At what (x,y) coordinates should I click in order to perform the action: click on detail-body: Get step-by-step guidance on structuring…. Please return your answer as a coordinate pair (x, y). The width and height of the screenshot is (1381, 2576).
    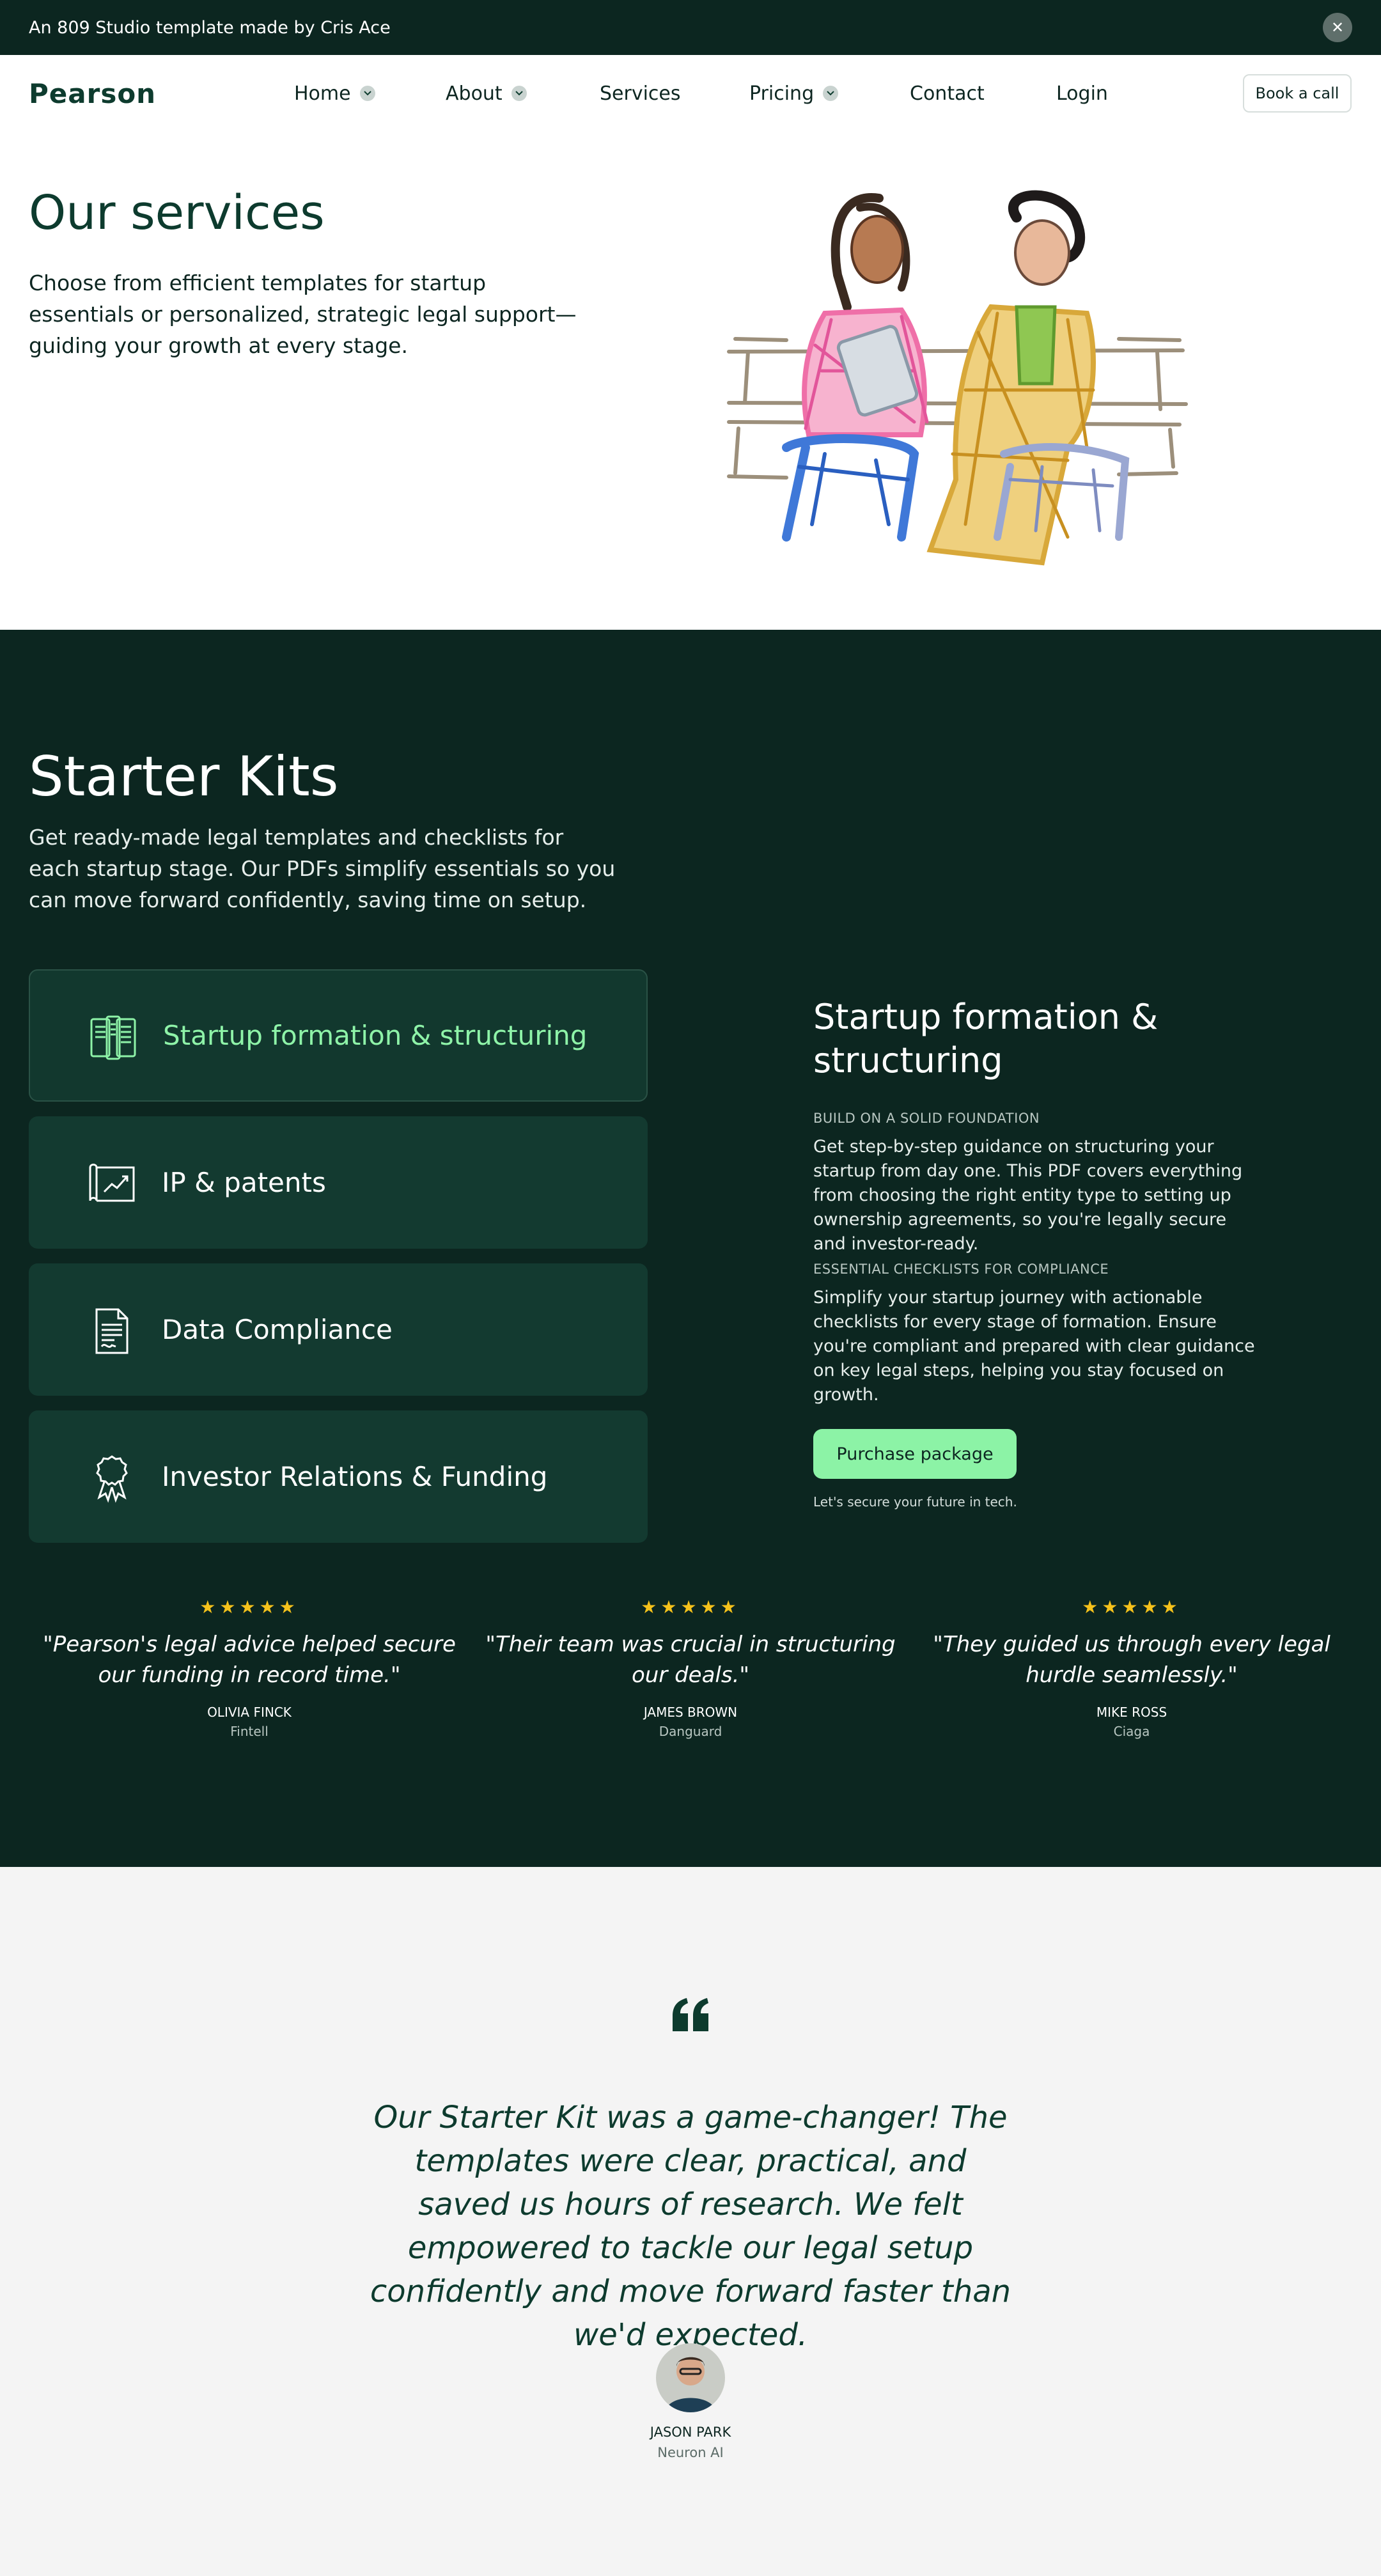
    Looking at the image, I should click on (1028, 1195).